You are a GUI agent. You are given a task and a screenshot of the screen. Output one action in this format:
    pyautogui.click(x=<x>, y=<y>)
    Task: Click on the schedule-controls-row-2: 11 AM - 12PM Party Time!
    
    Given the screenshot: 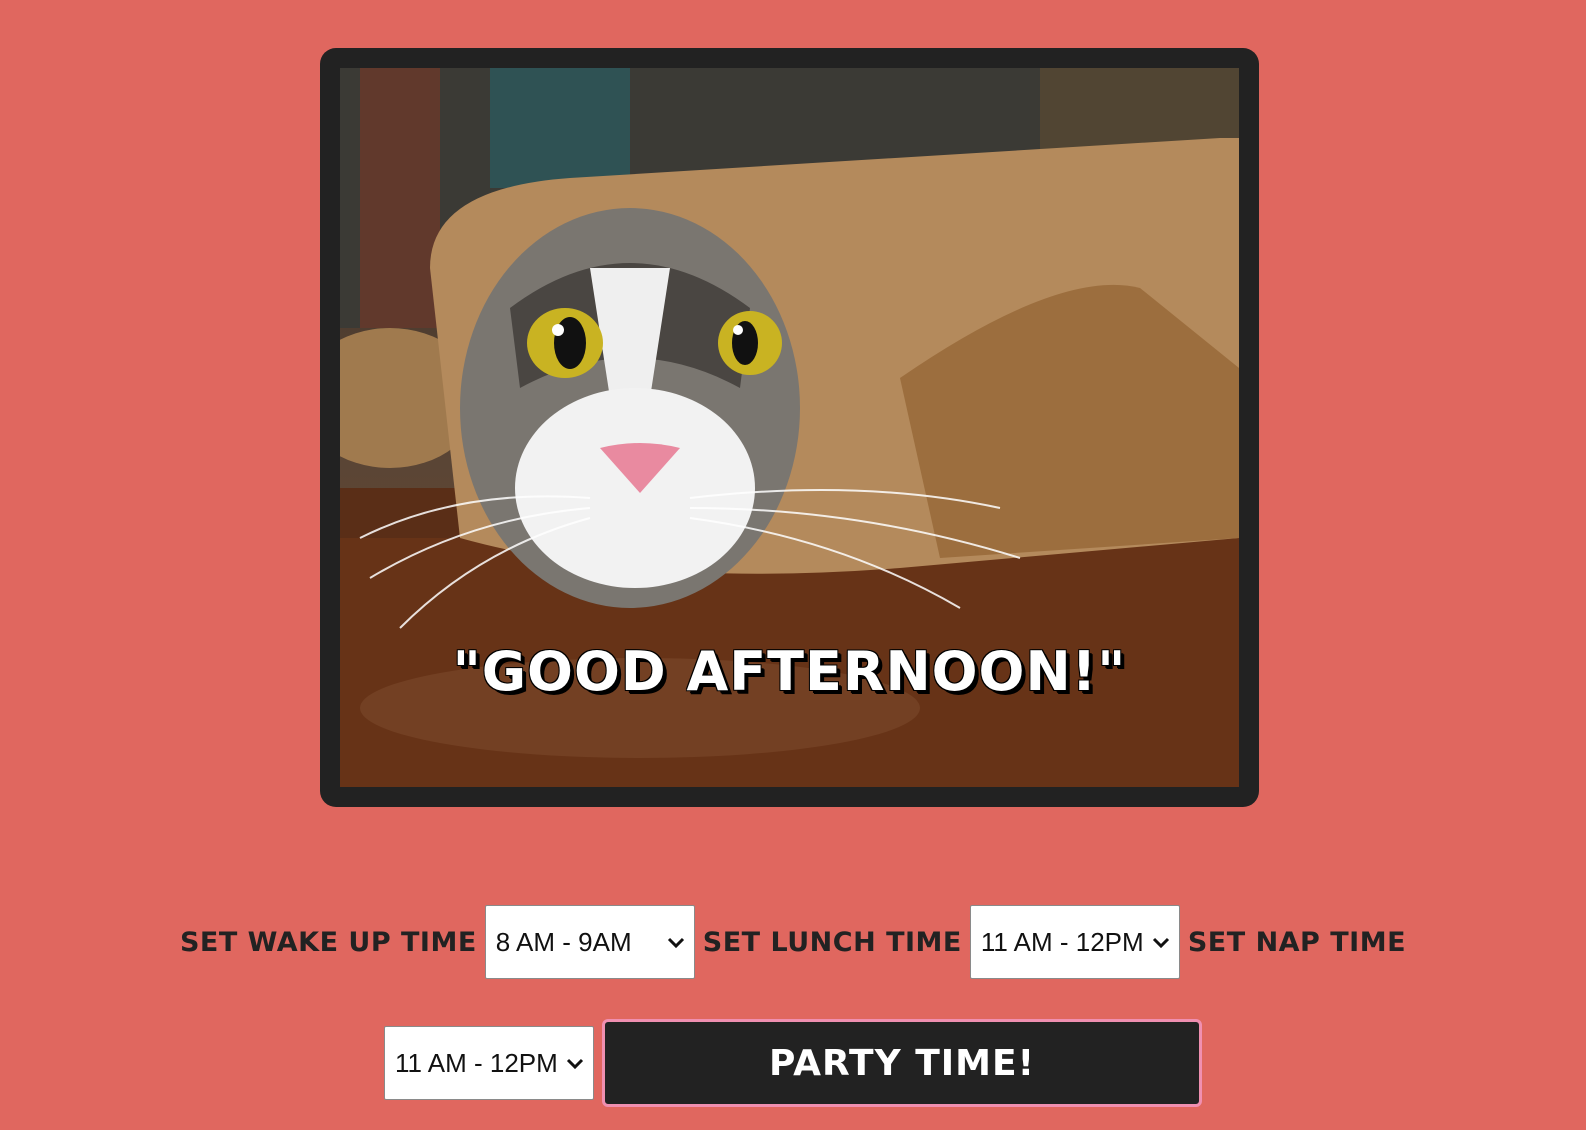 What is the action you would take?
    pyautogui.click(x=793, y=1063)
    